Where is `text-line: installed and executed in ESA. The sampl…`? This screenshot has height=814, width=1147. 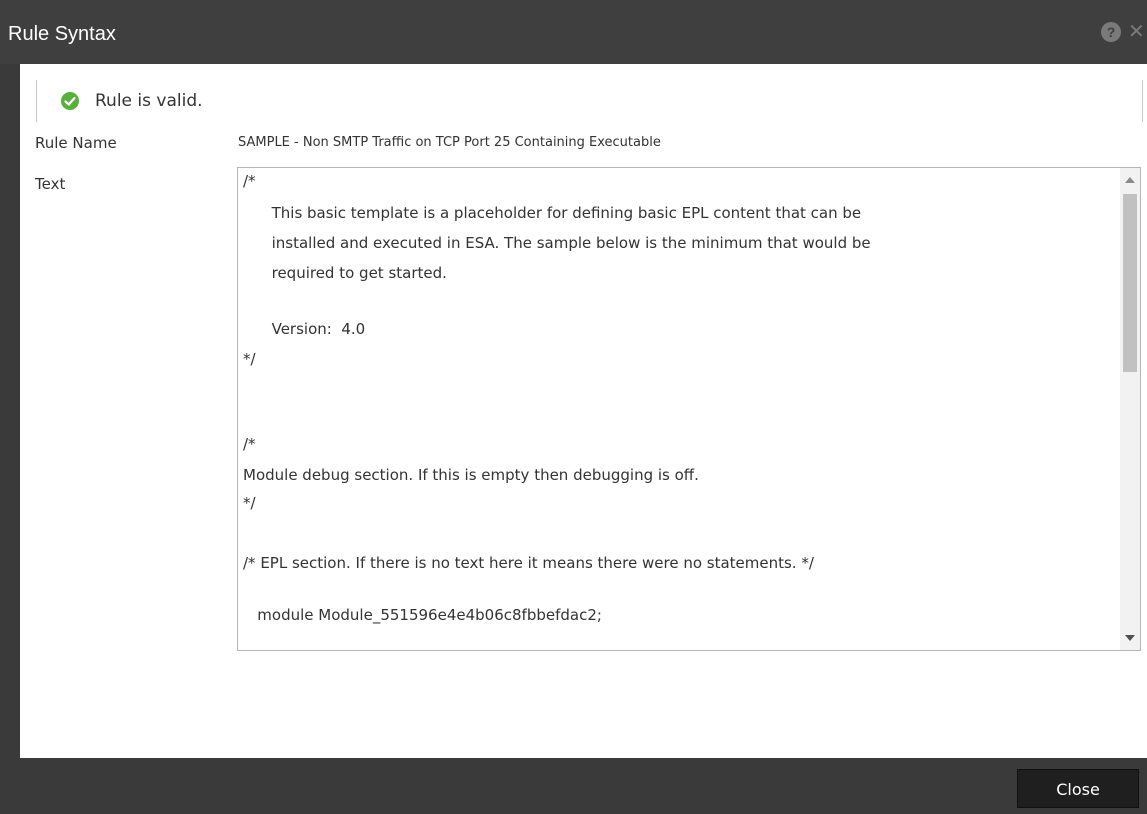
text-line: installed and executed in ESA. The sampl… is located at coordinates (557, 243).